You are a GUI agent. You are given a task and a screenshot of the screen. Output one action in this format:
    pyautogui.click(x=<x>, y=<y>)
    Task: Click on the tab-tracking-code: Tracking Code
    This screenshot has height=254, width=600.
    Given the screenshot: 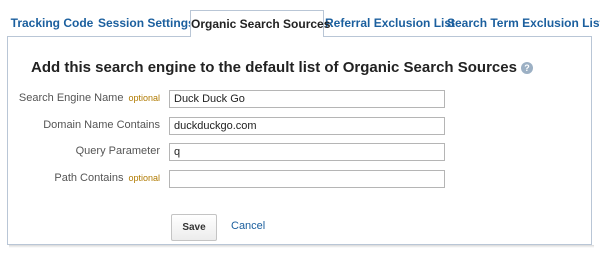 What is the action you would take?
    pyautogui.click(x=52, y=24)
    